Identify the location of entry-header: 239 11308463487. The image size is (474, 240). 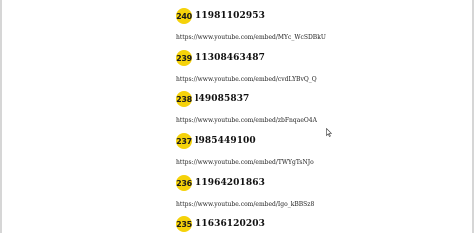
(316, 58).